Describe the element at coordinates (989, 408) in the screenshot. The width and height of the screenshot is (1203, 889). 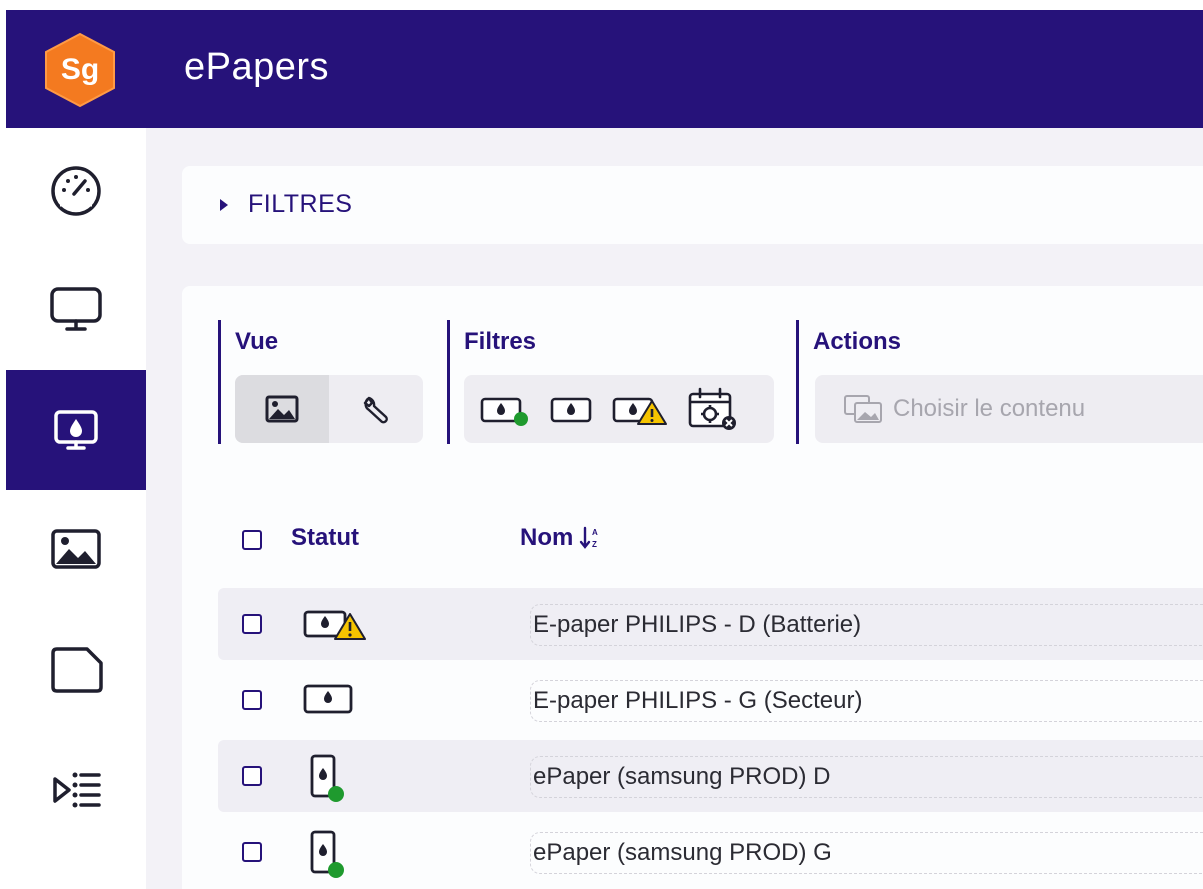
I see `choose-content-placeholder: Choisir le contenu` at that location.